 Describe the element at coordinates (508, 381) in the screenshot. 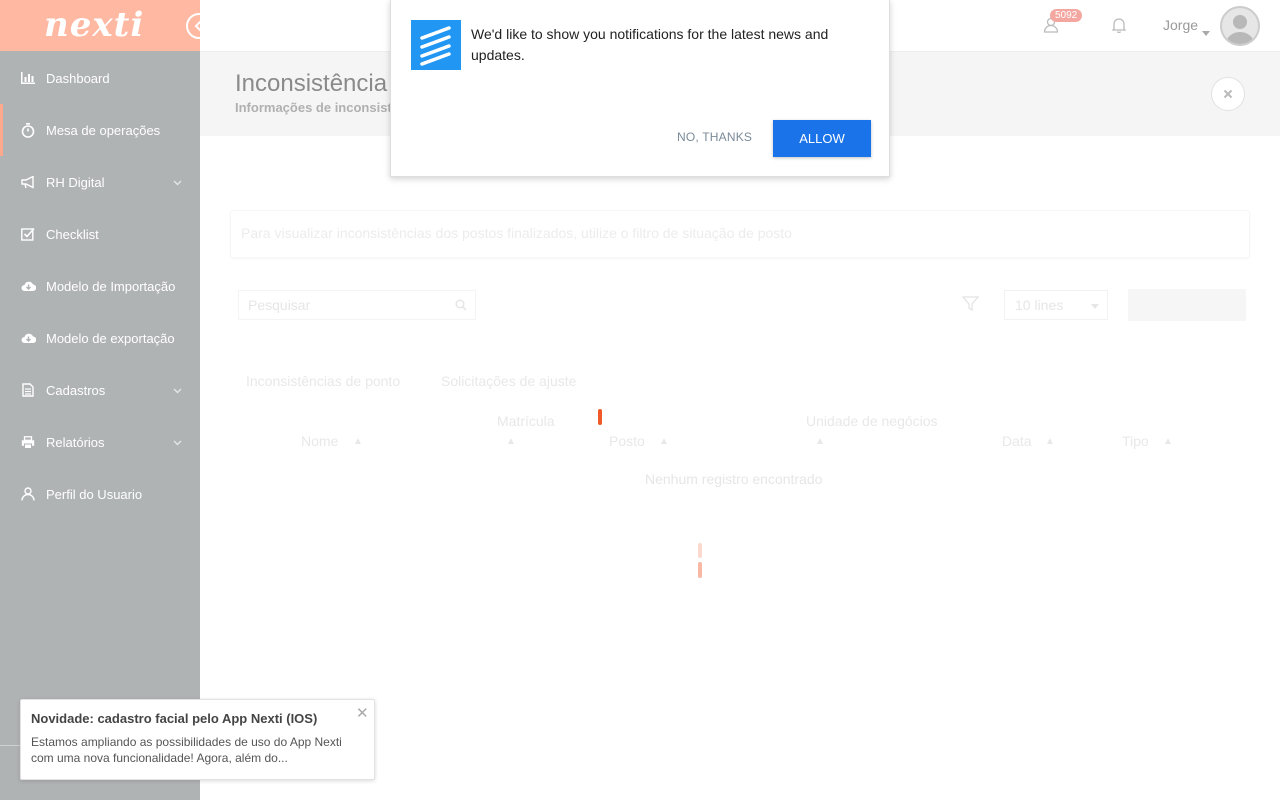

I see `tab-solicitacoes-de-ajuste: Solicitações de ajuste` at that location.